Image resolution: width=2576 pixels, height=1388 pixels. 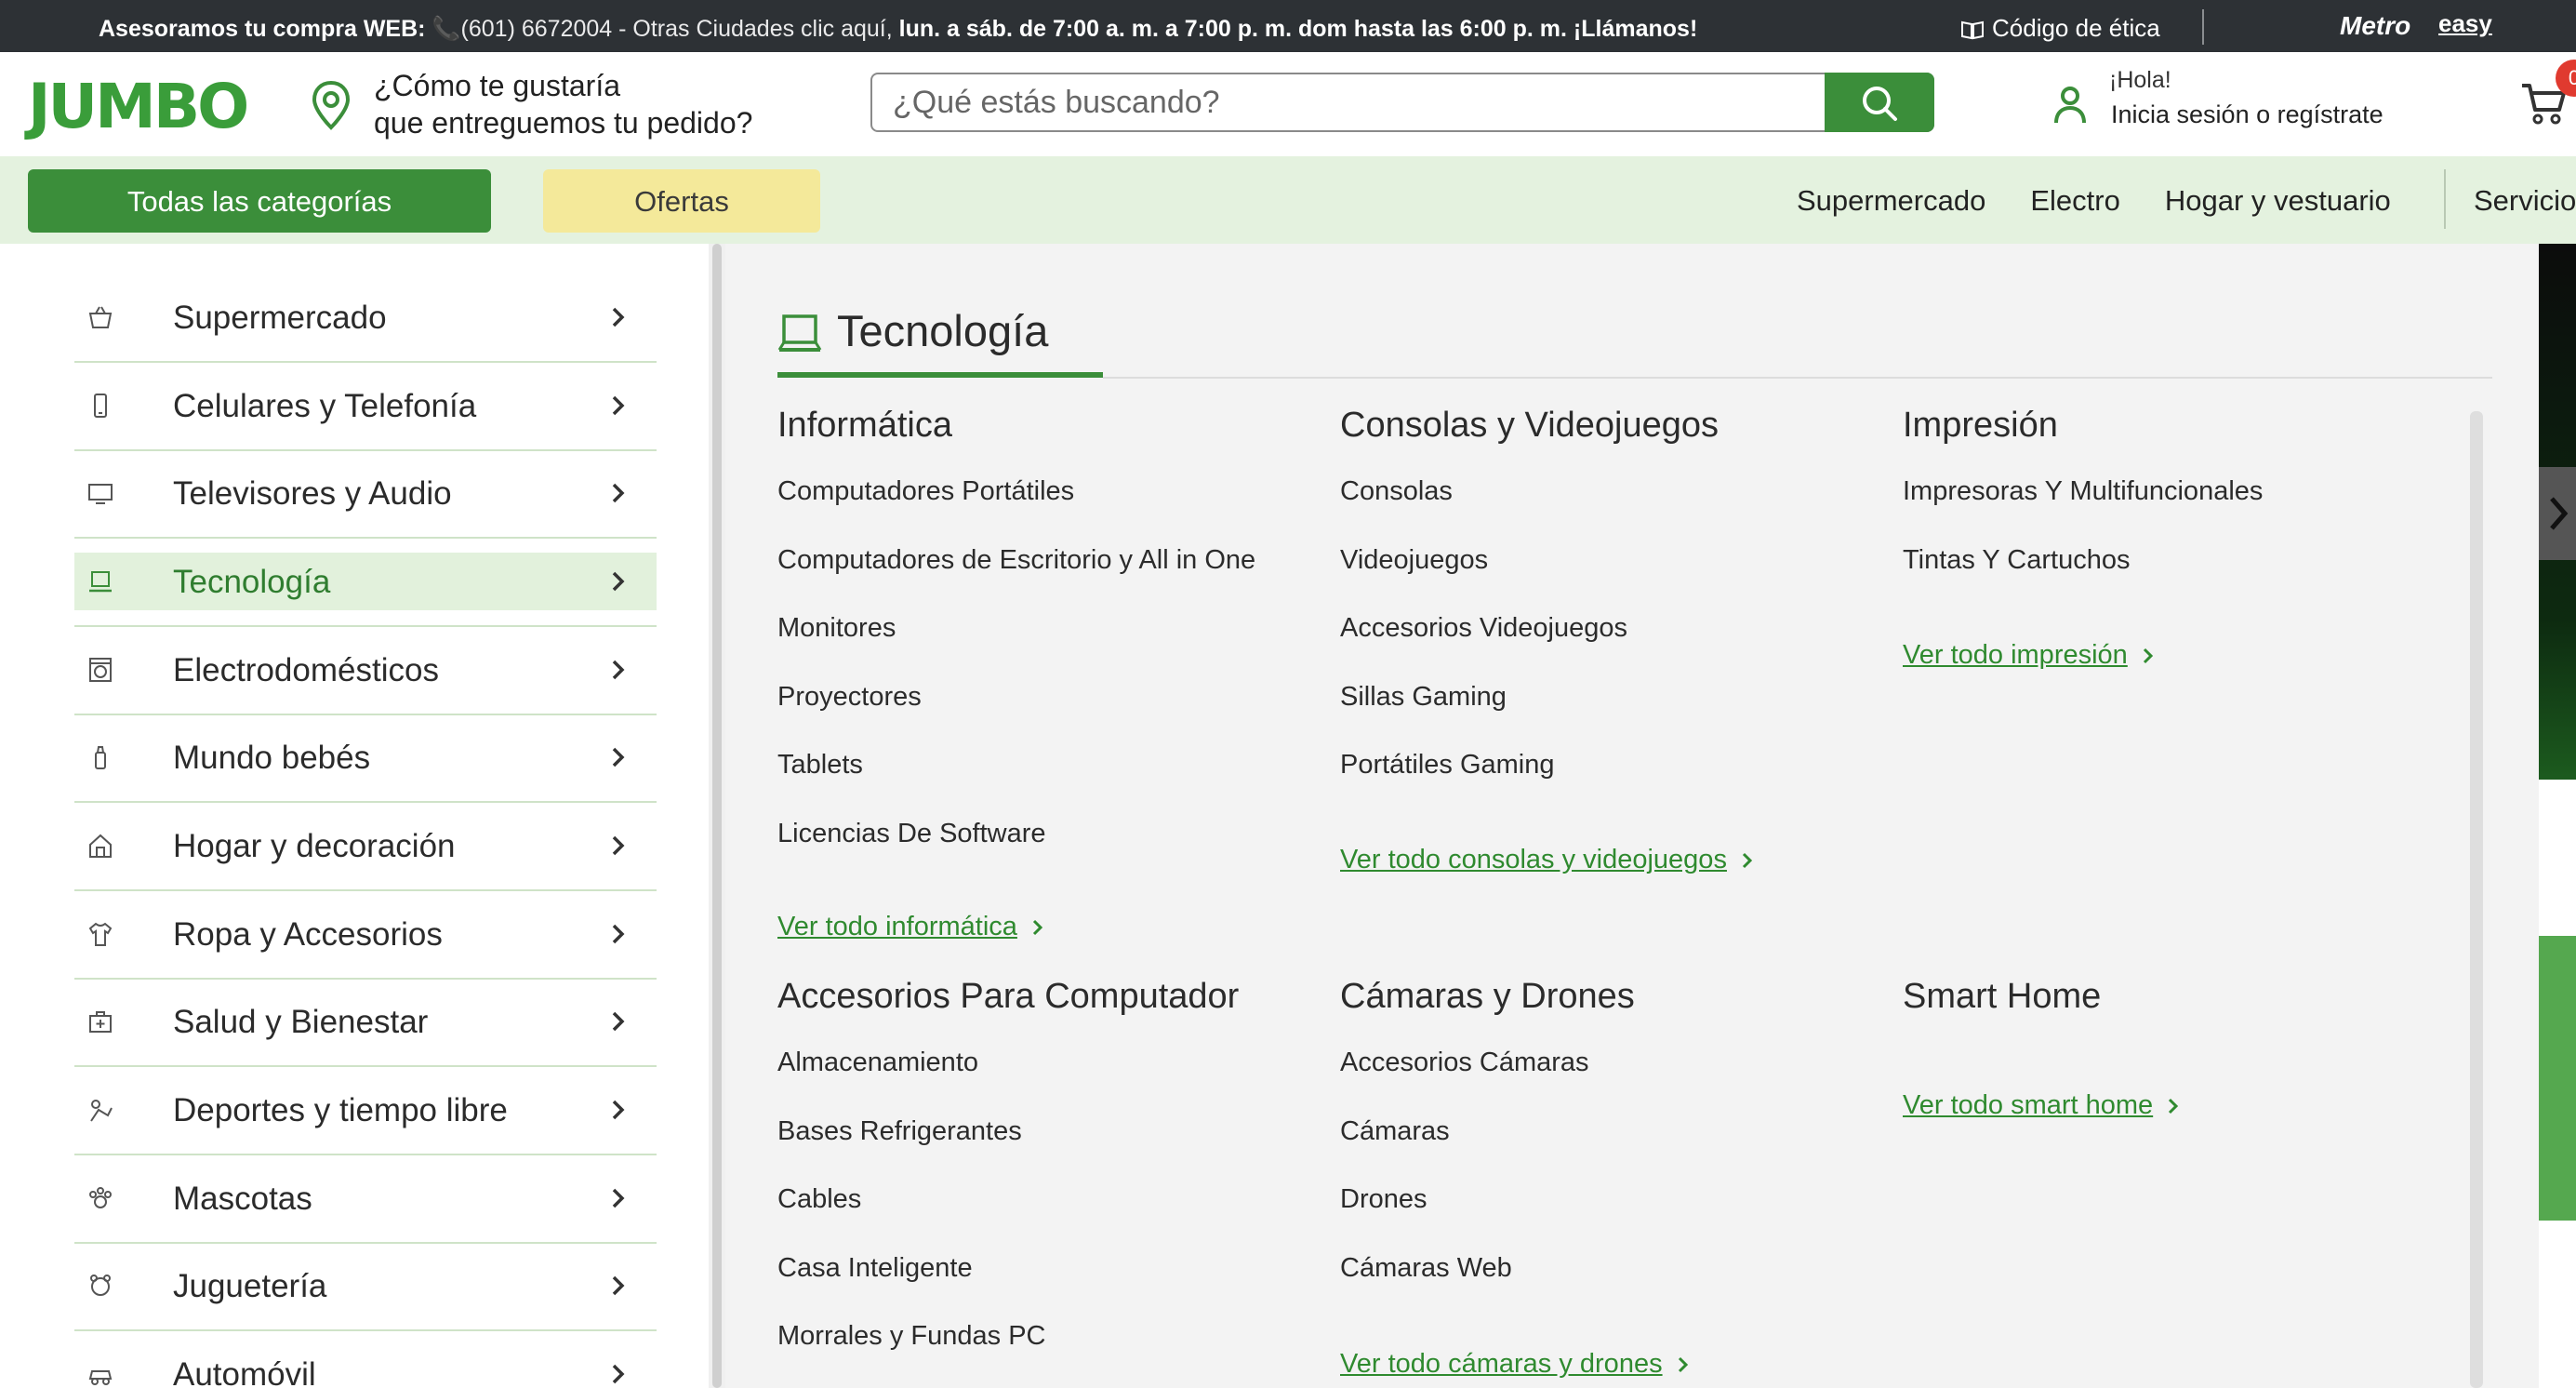 I want to click on subcategory-group-title: Smart Home, so click(x=2002, y=997).